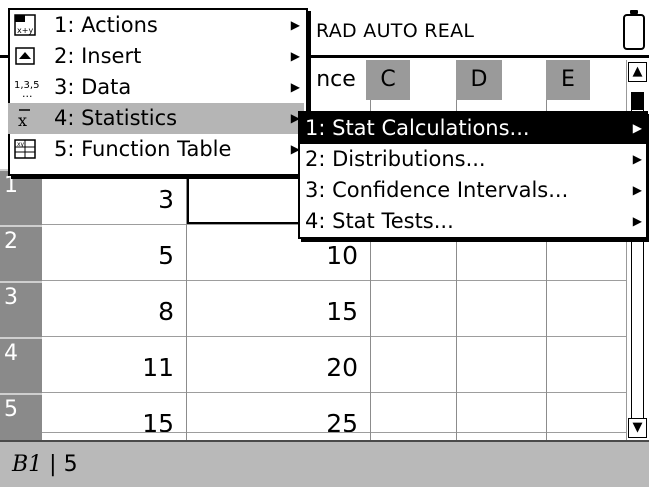 The image size is (649, 487). What do you see at coordinates (21, 197) in the screenshot?
I see `row-number: 1` at bounding box center [21, 197].